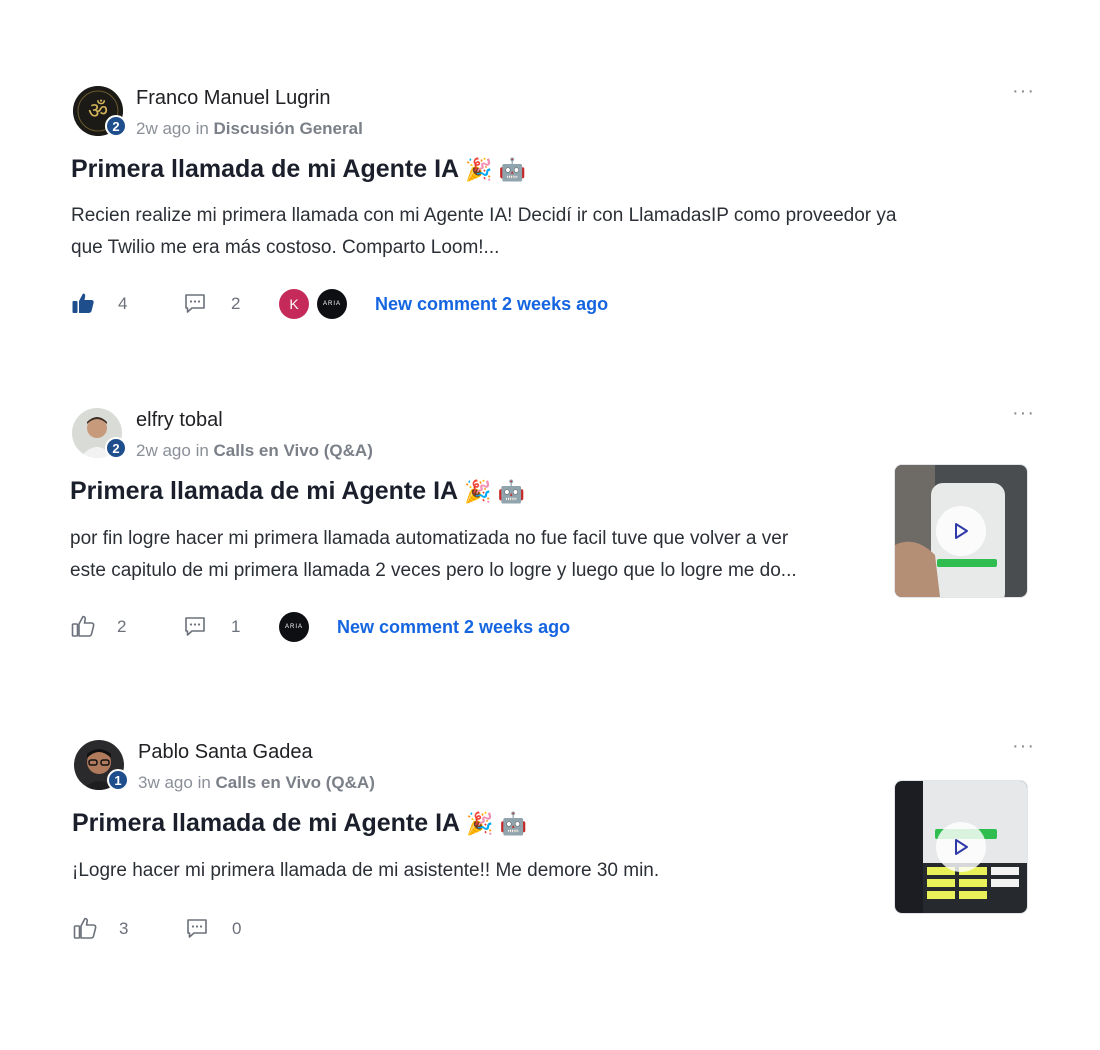 The height and width of the screenshot is (1050, 1100). What do you see at coordinates (237, 928) in the screenshot?
I see `comment-count: 0` at bounding box center [237, 928].